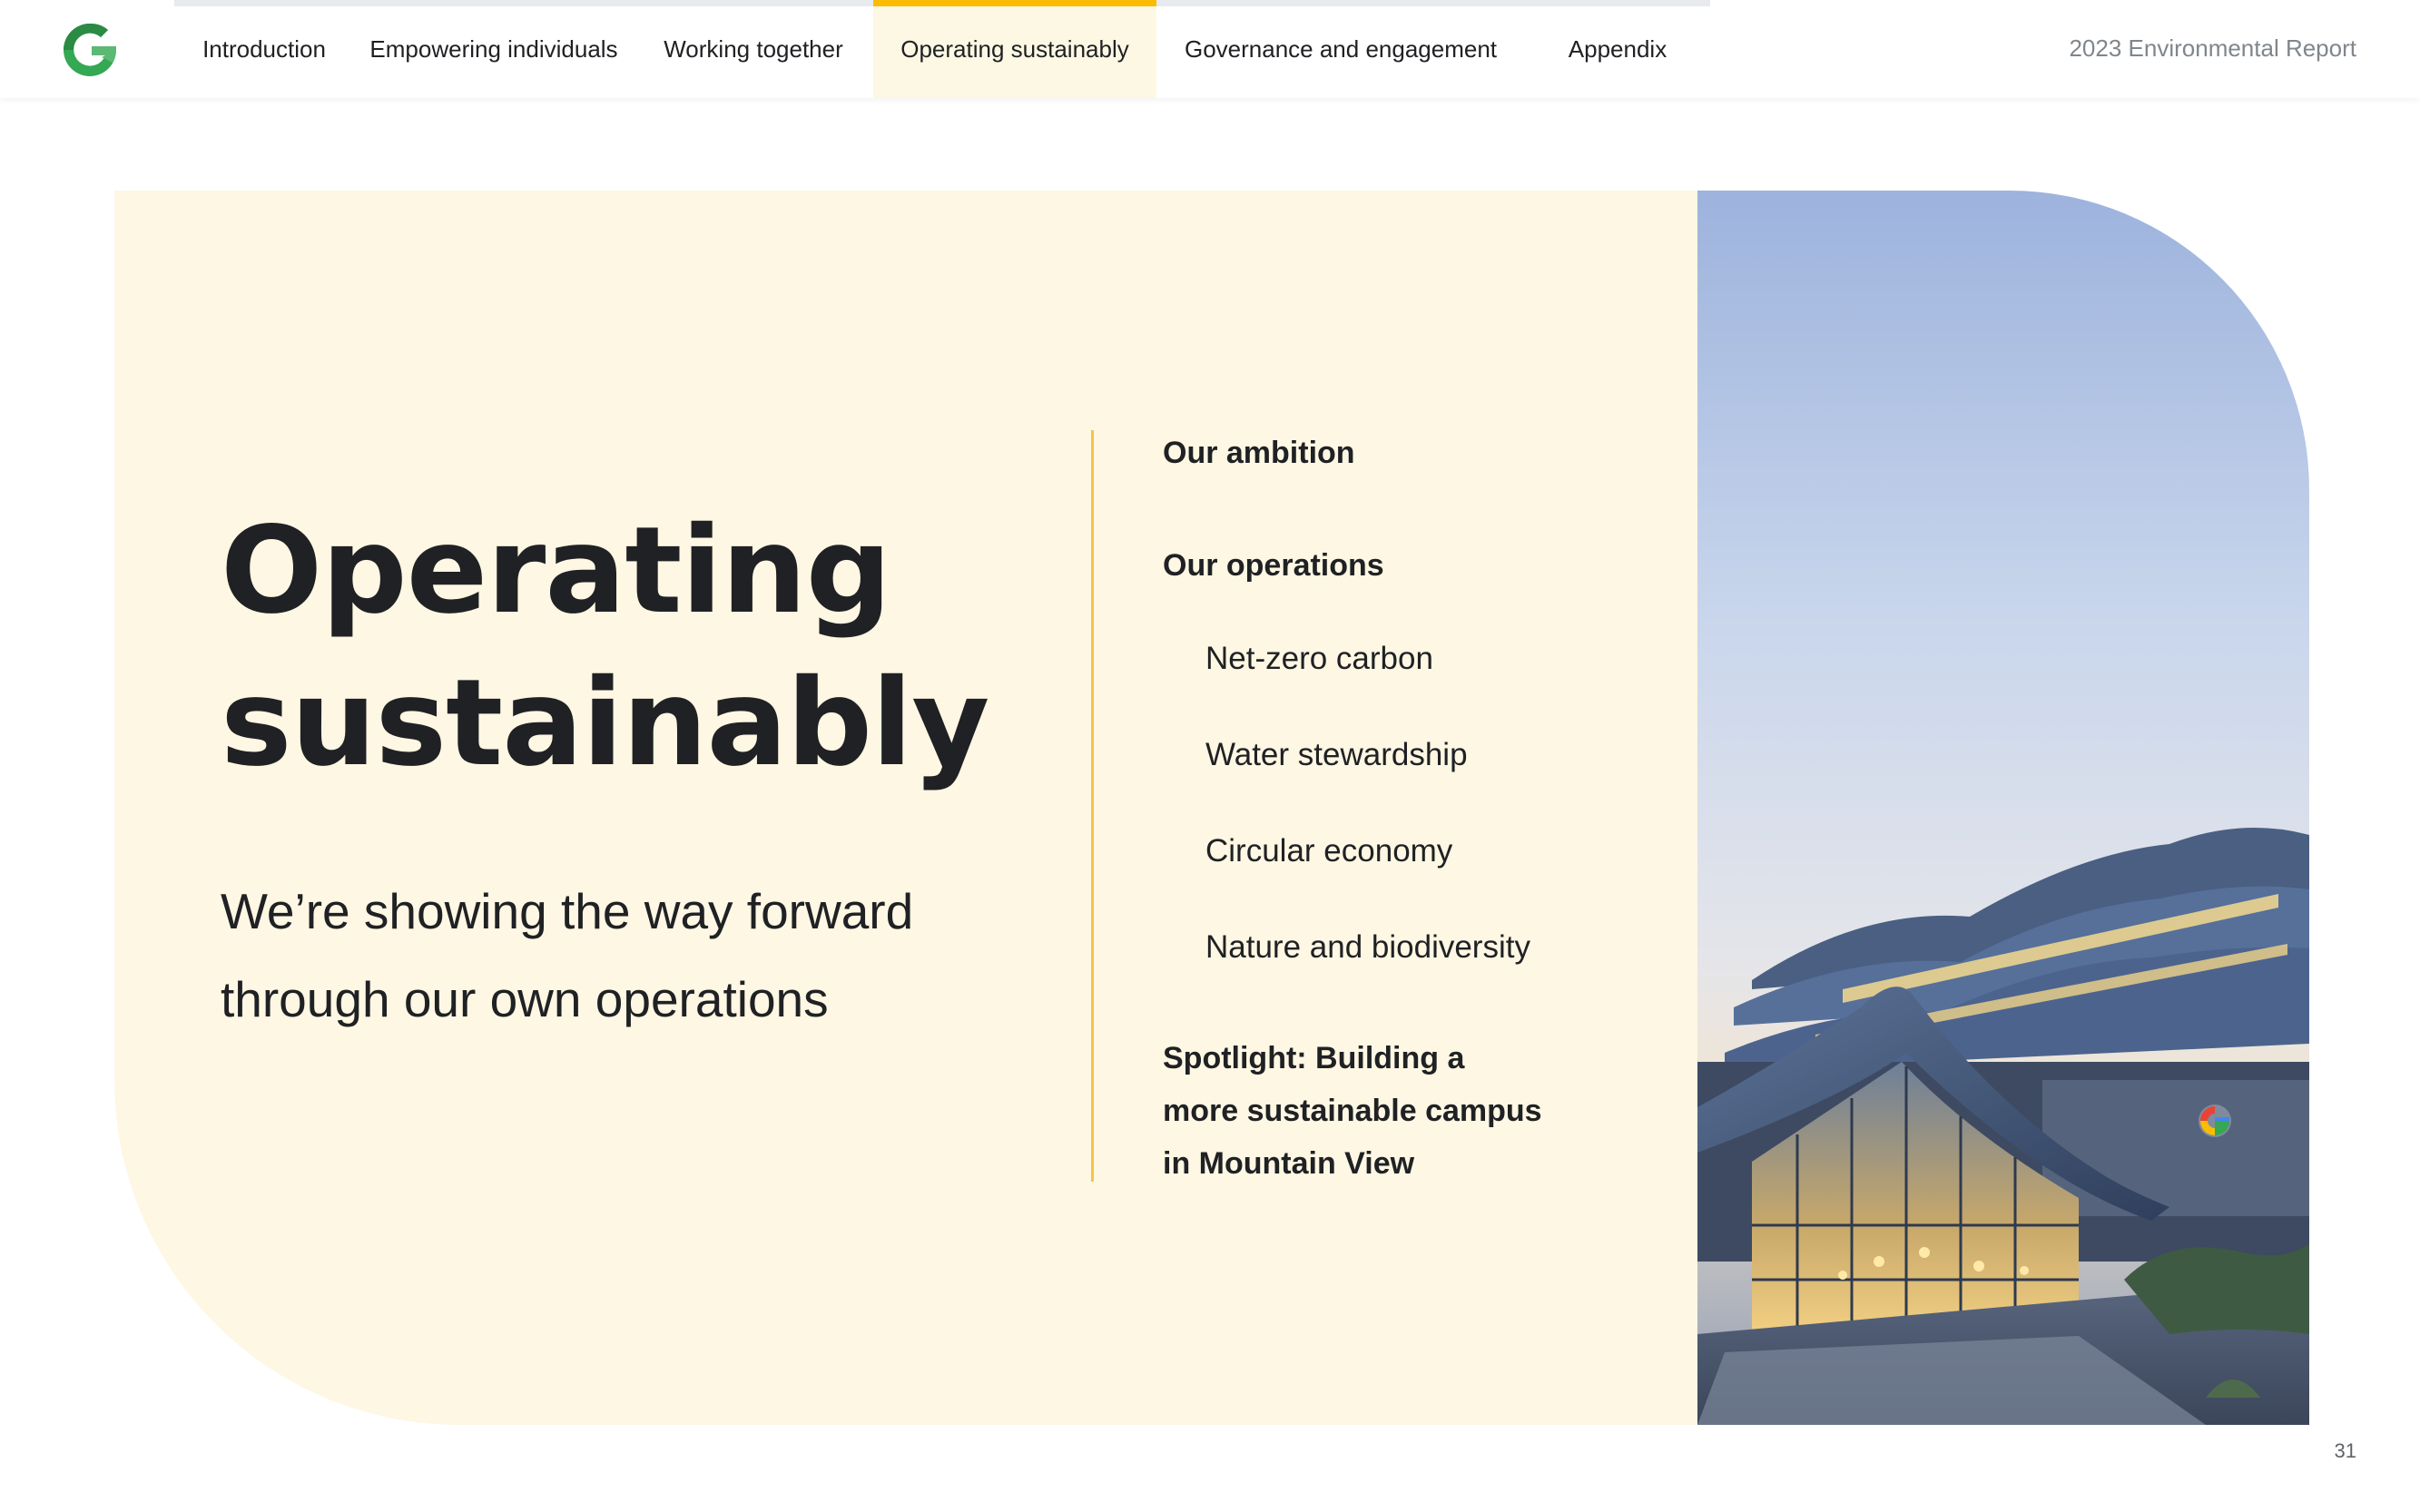 The image size is (2420, 1512). I want to click on nav-item-empowering-individuals: Empowering individuals, so click(494, 49).